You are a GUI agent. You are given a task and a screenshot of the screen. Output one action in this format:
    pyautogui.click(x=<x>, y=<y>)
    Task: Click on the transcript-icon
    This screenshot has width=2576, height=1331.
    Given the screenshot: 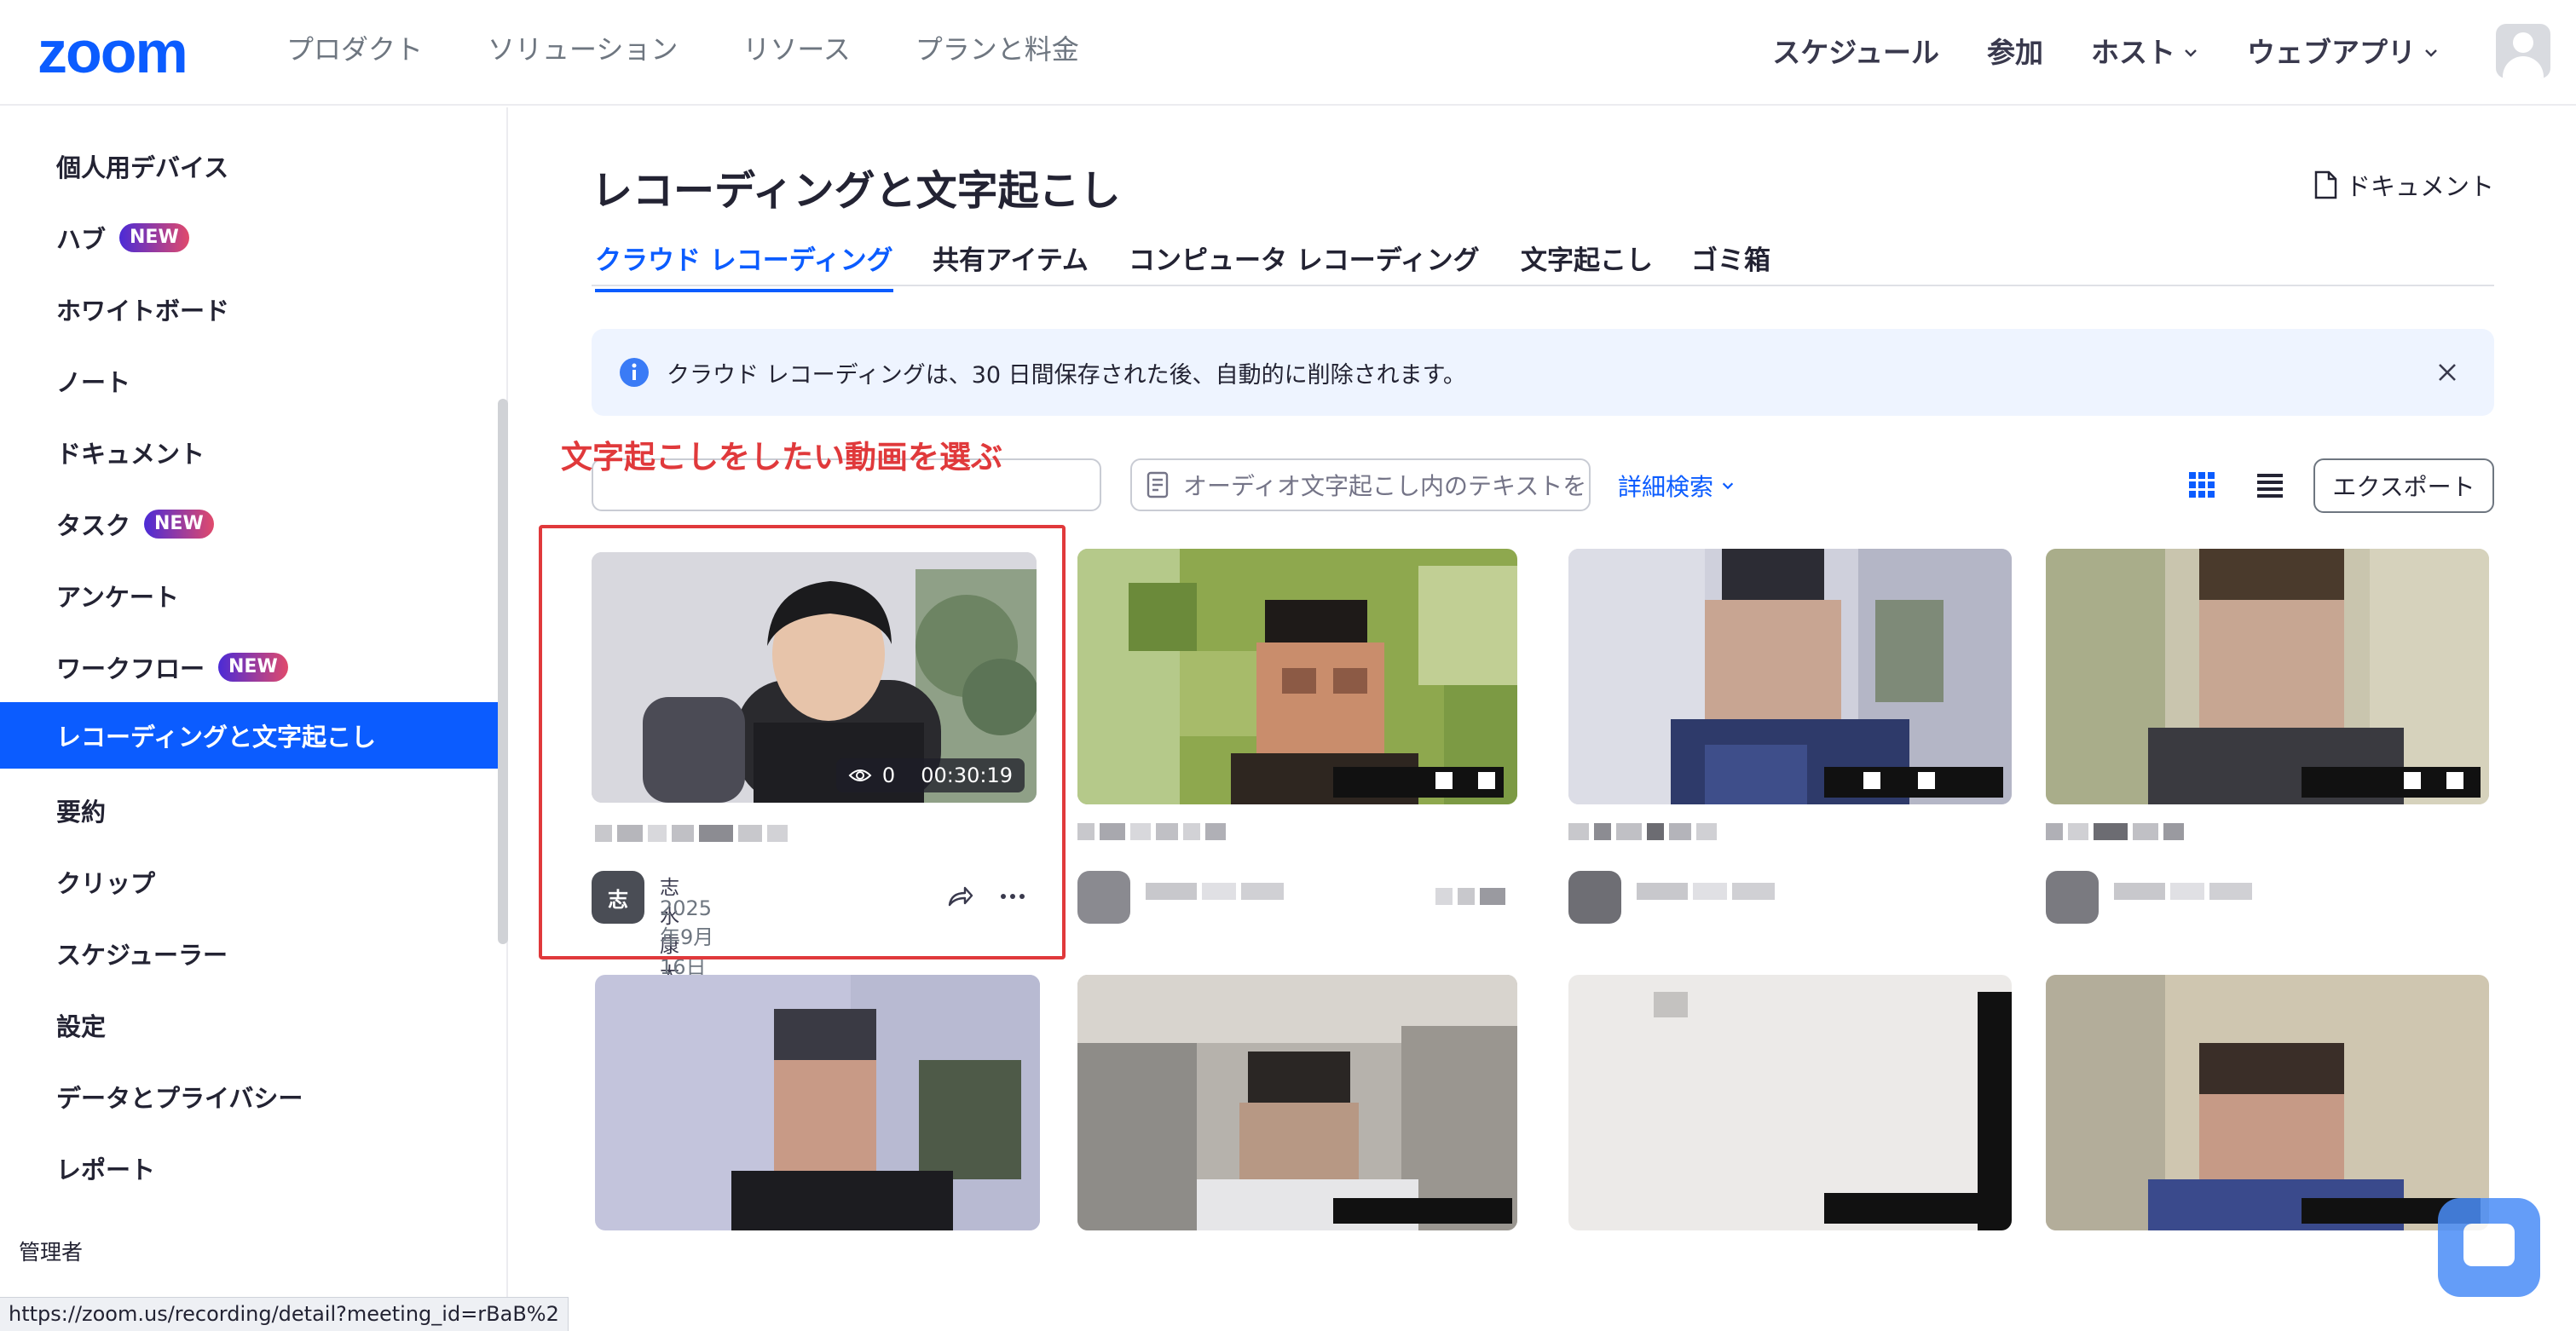 What is the action you would take?
    pyautogui.click(x=1157, y=485)
    